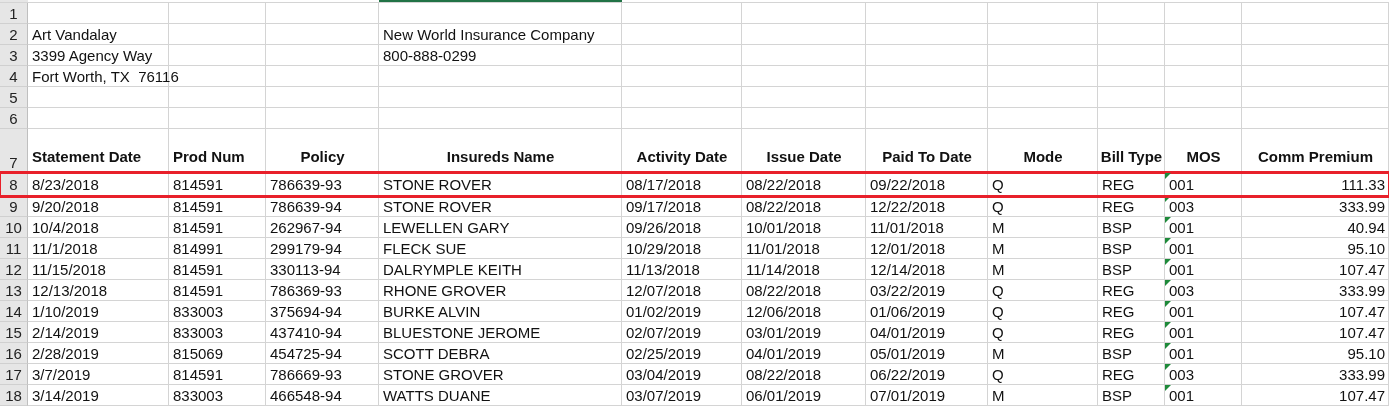  Describe the element at coordinates (664, 311) in the screenshot. I see `cell-text: 01/02/2019` at that location.